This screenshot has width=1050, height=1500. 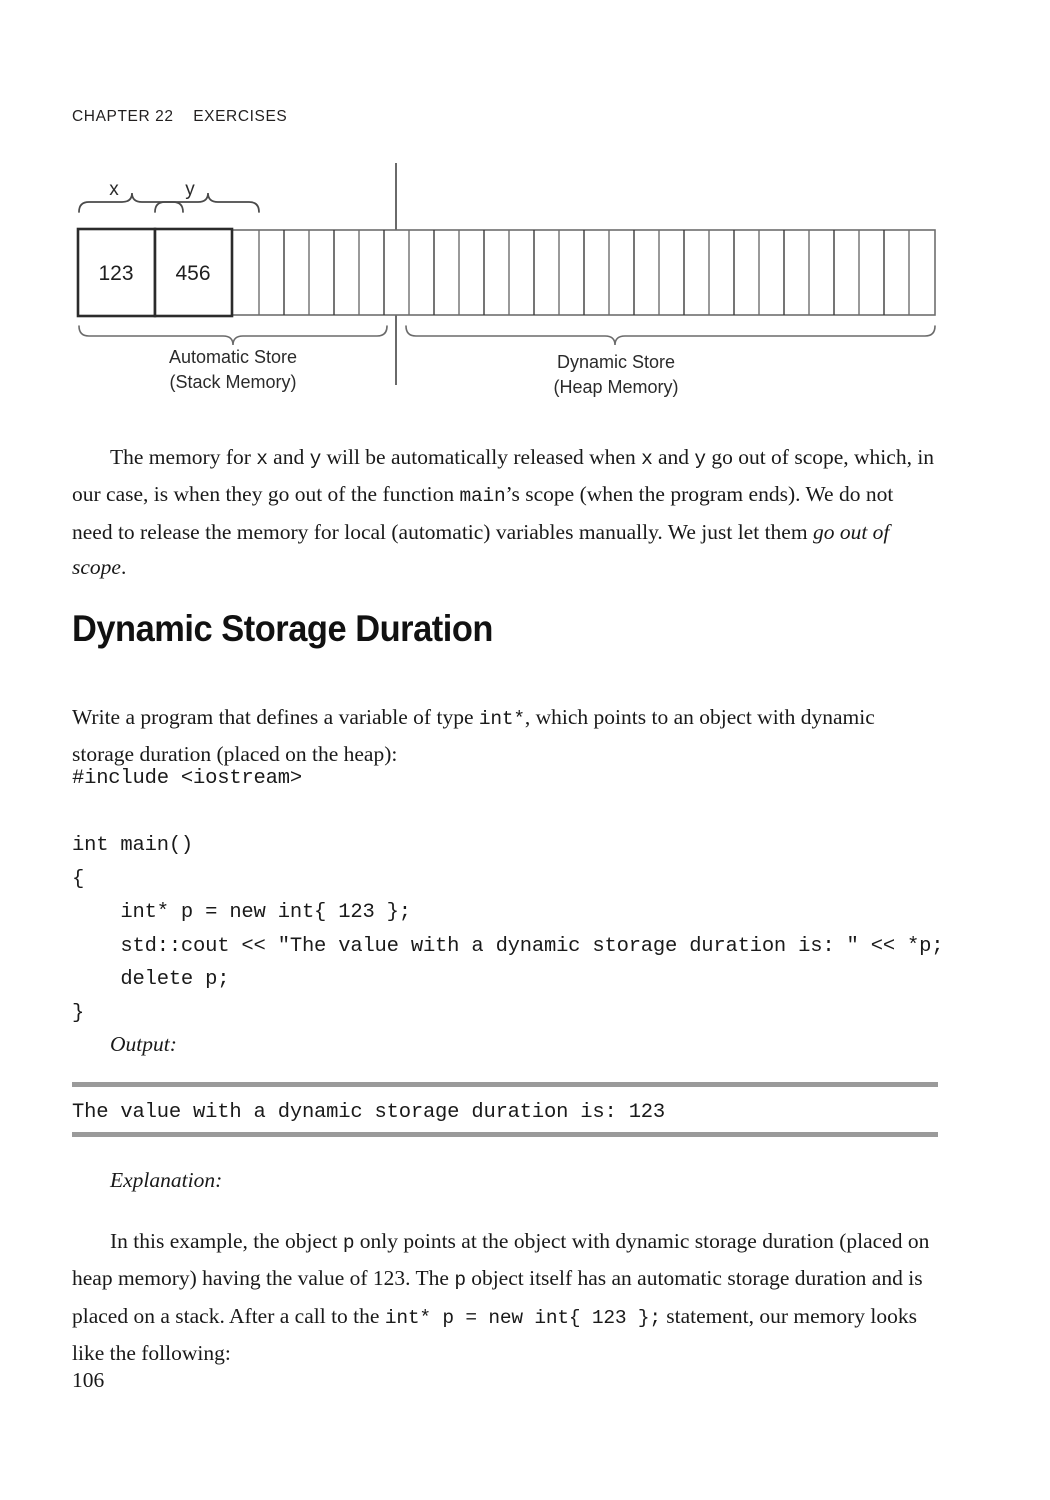 I want to click on automatic-store-subtitle: (Stack Memory), so click(x=232, y=382).